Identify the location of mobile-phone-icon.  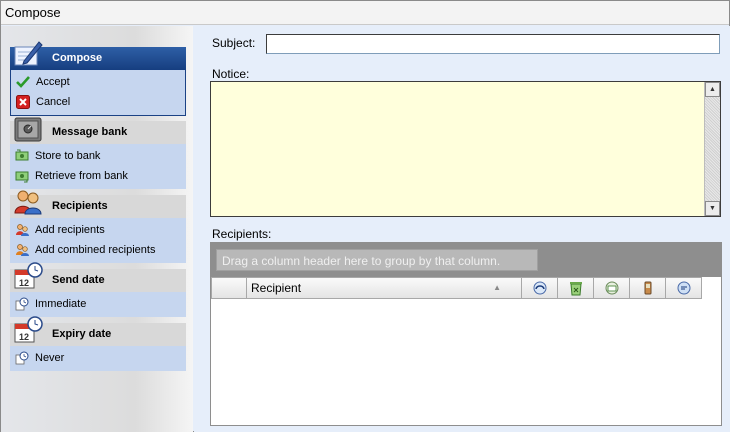
(647, 288).